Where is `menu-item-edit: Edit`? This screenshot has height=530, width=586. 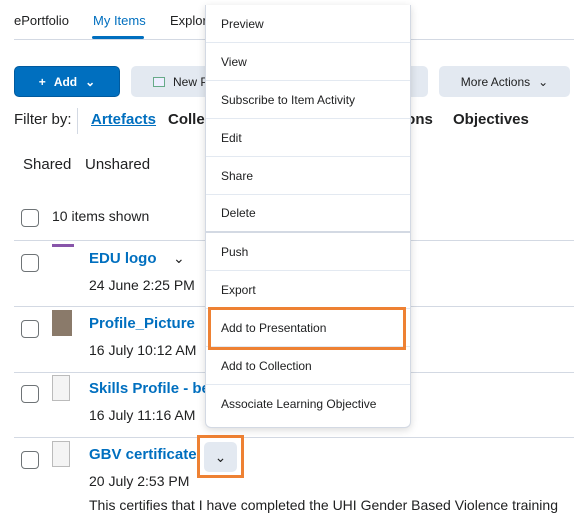 menu-item-edit: Edit is located at coordinates (308, 138).